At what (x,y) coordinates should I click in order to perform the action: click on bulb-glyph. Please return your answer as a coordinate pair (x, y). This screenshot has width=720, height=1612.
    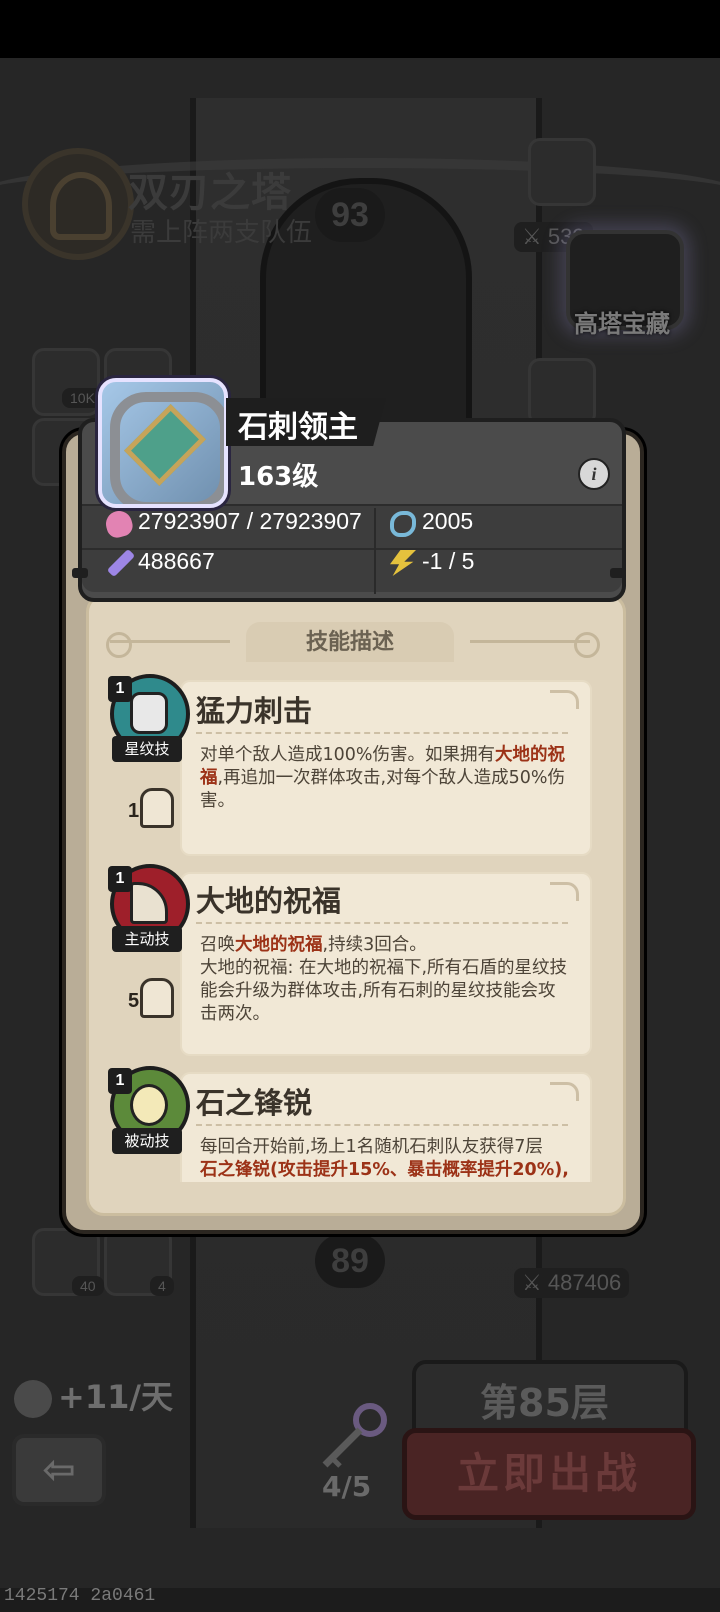
    Looking at the image, I should click on (149, 1105).